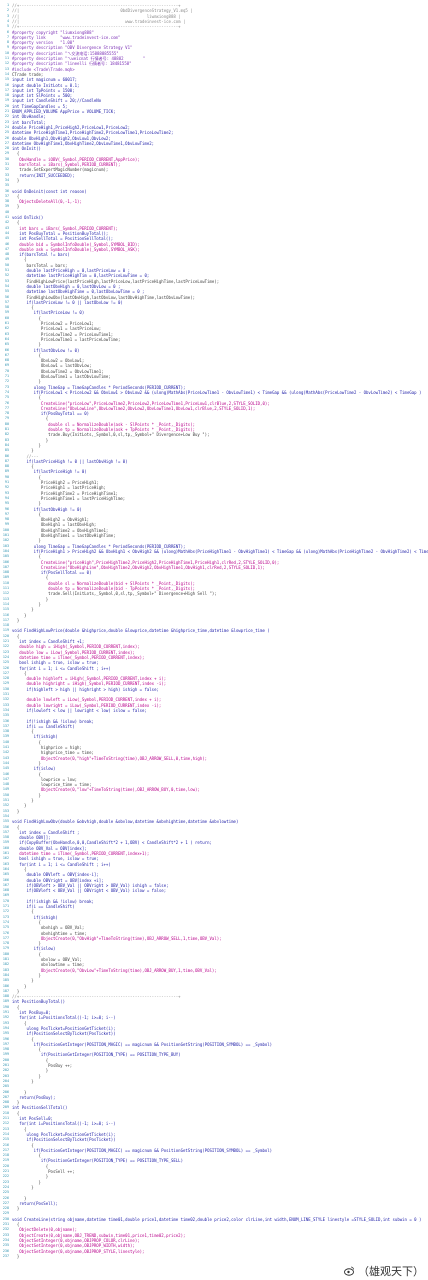  I want to click on weibo-icon, so click(349, 1271).